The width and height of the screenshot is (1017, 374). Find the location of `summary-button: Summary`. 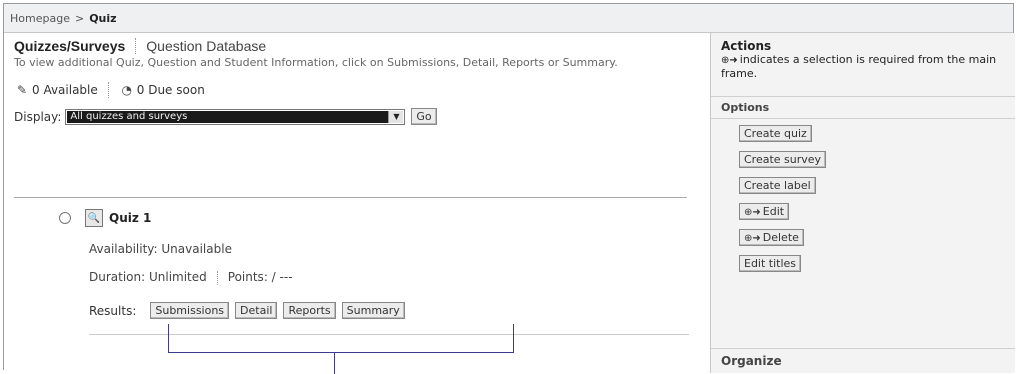

summary-button: Summary is located at coordinates (373, 310).